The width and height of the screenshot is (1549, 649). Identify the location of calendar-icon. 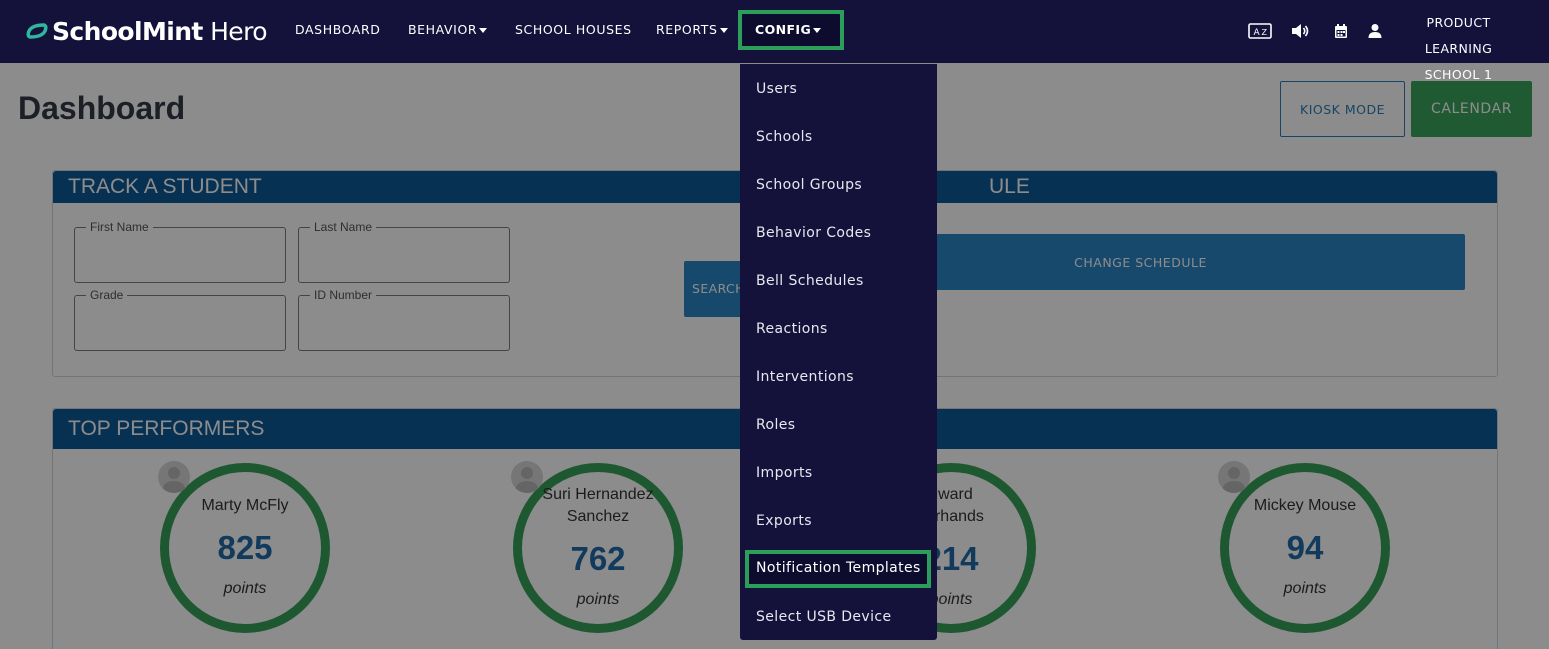
(1341, 31).